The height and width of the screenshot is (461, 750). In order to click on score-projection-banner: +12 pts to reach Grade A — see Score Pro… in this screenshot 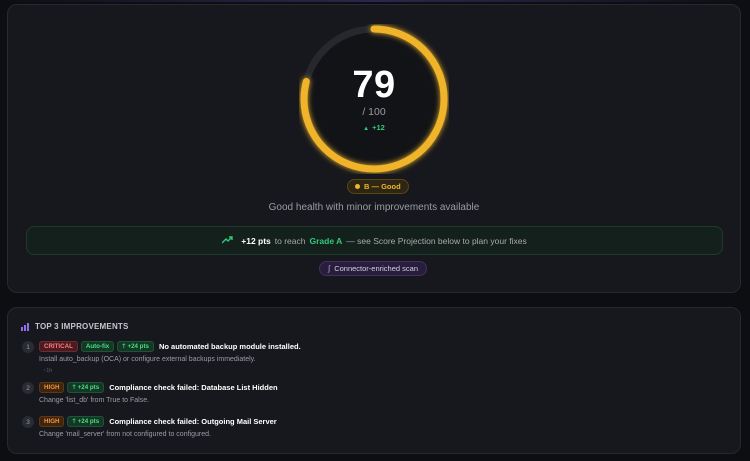, I will do `click(374, 240)`.